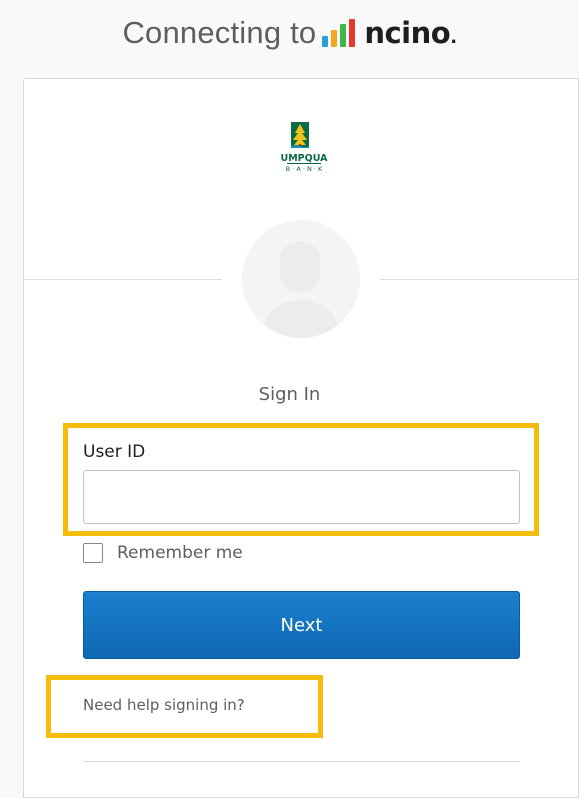  Describe the element at coordinates (180, 553) in the screenshot. I see `remember-me-label: Remember me` at that location.